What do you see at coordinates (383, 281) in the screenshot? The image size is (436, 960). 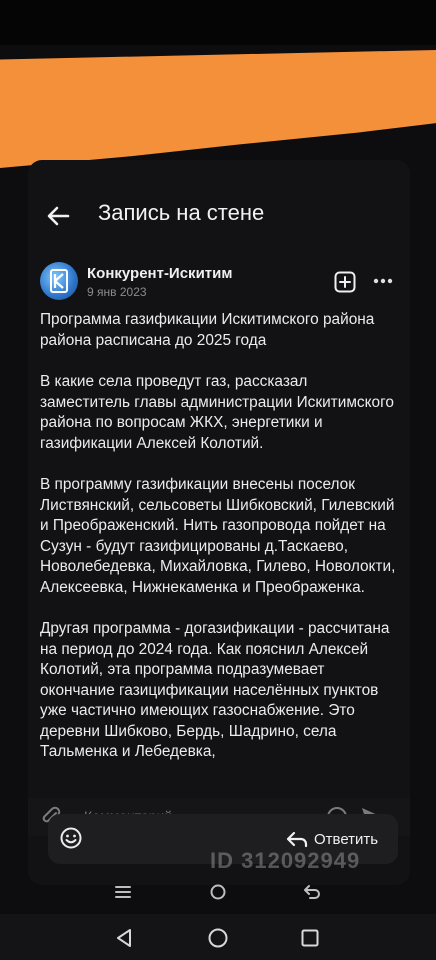 I see `more-horizontal-icon` at bounding box center [383, 281].